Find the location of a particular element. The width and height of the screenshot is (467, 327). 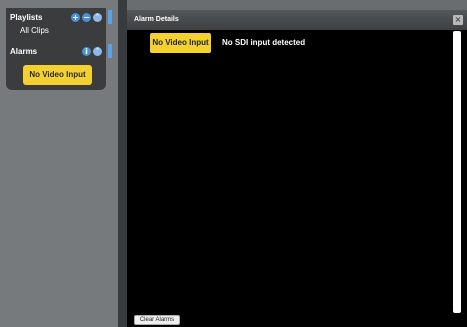

alarm-description: No SDI input detected is located at coordinates (264, 42).